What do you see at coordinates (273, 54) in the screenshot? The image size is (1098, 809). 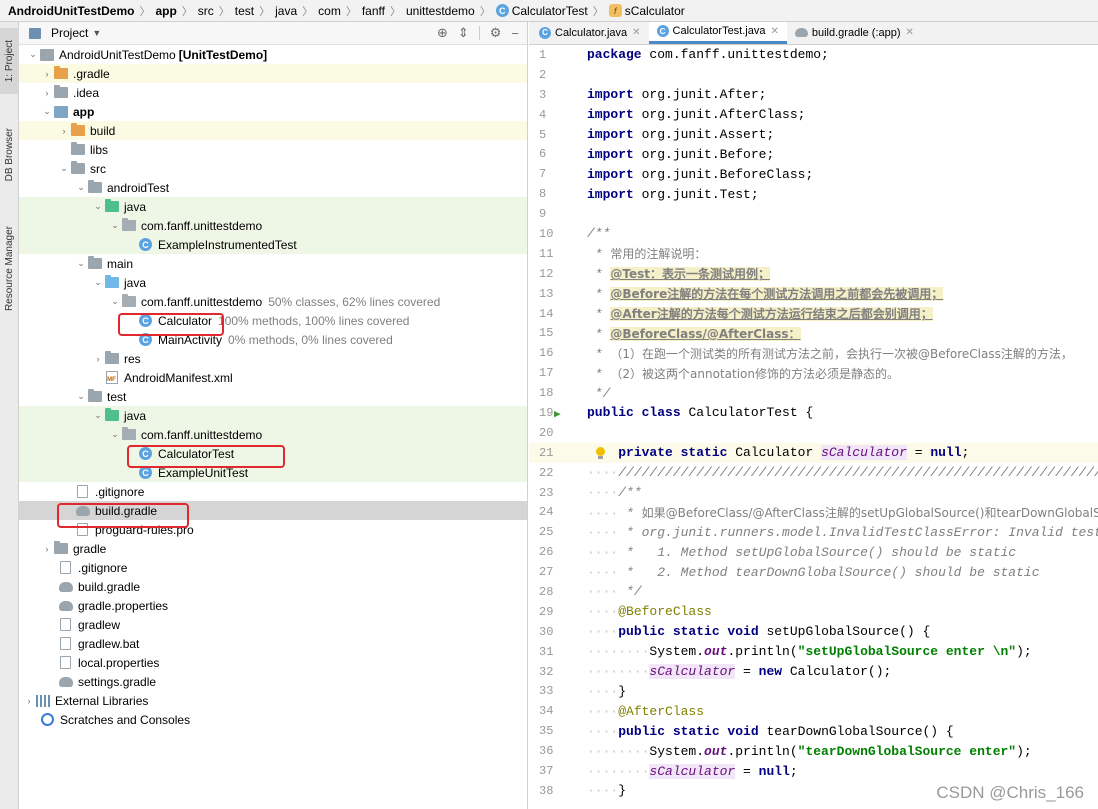 I see `tree-item-project-root: ⌄ AndroidUnitTestDemo [UnitTestDemo]` at bounding box center [273, 54].